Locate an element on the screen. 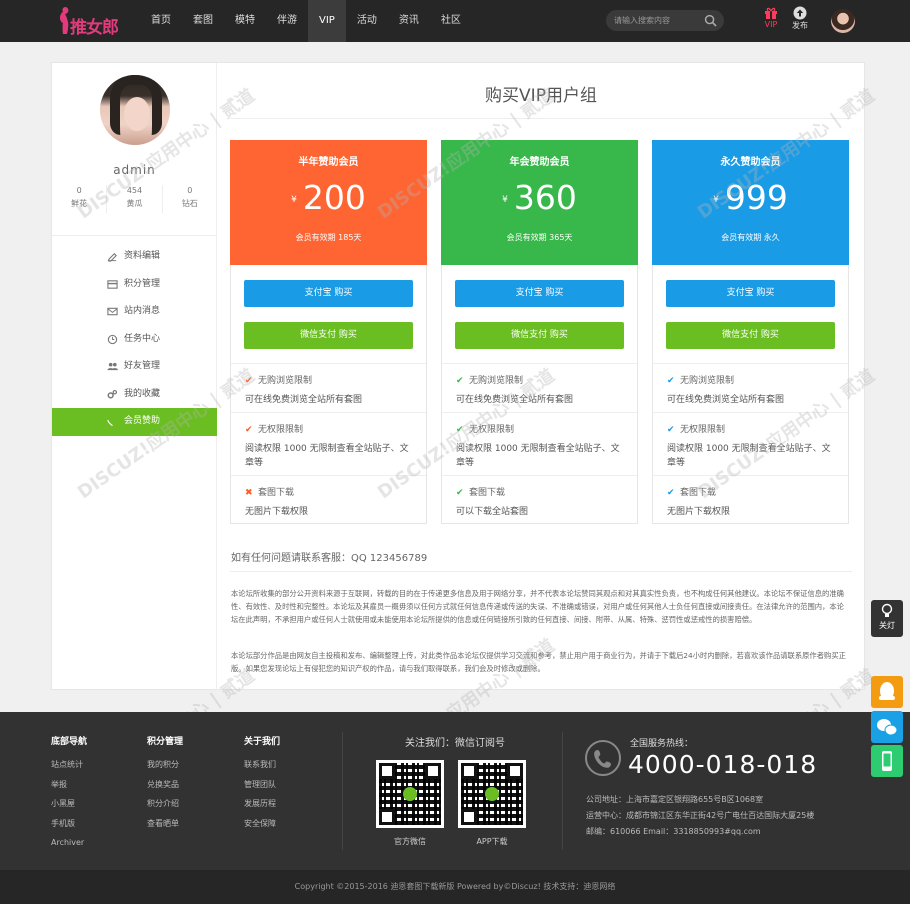 The height and width of the screenshot is (904, 910). mobile-button is located at coordinates (887, 761).